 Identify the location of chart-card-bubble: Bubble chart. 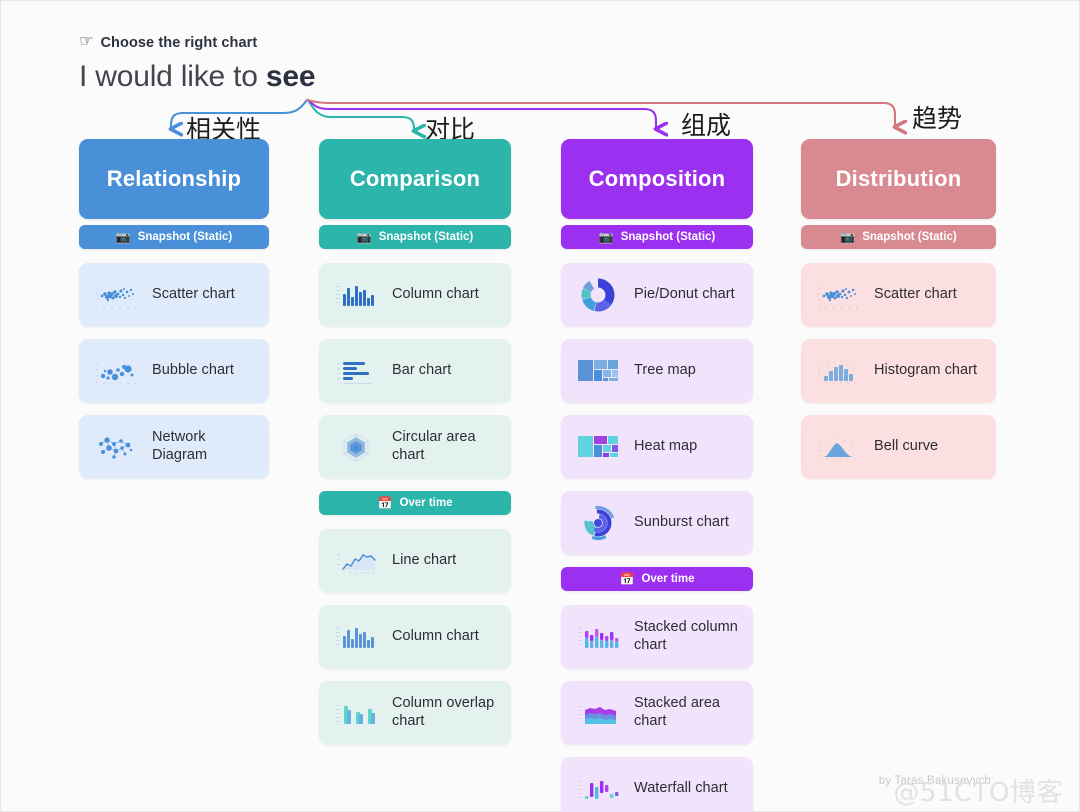
(174, 371).